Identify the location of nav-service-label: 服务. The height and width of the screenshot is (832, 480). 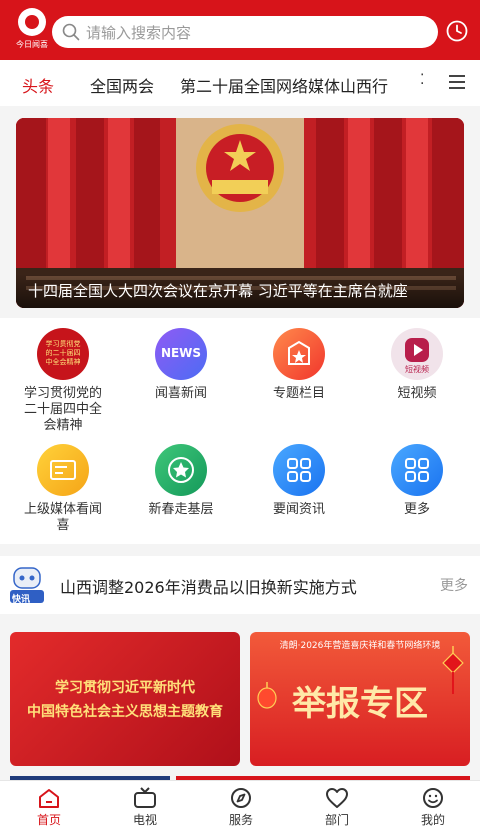
(240, 820).